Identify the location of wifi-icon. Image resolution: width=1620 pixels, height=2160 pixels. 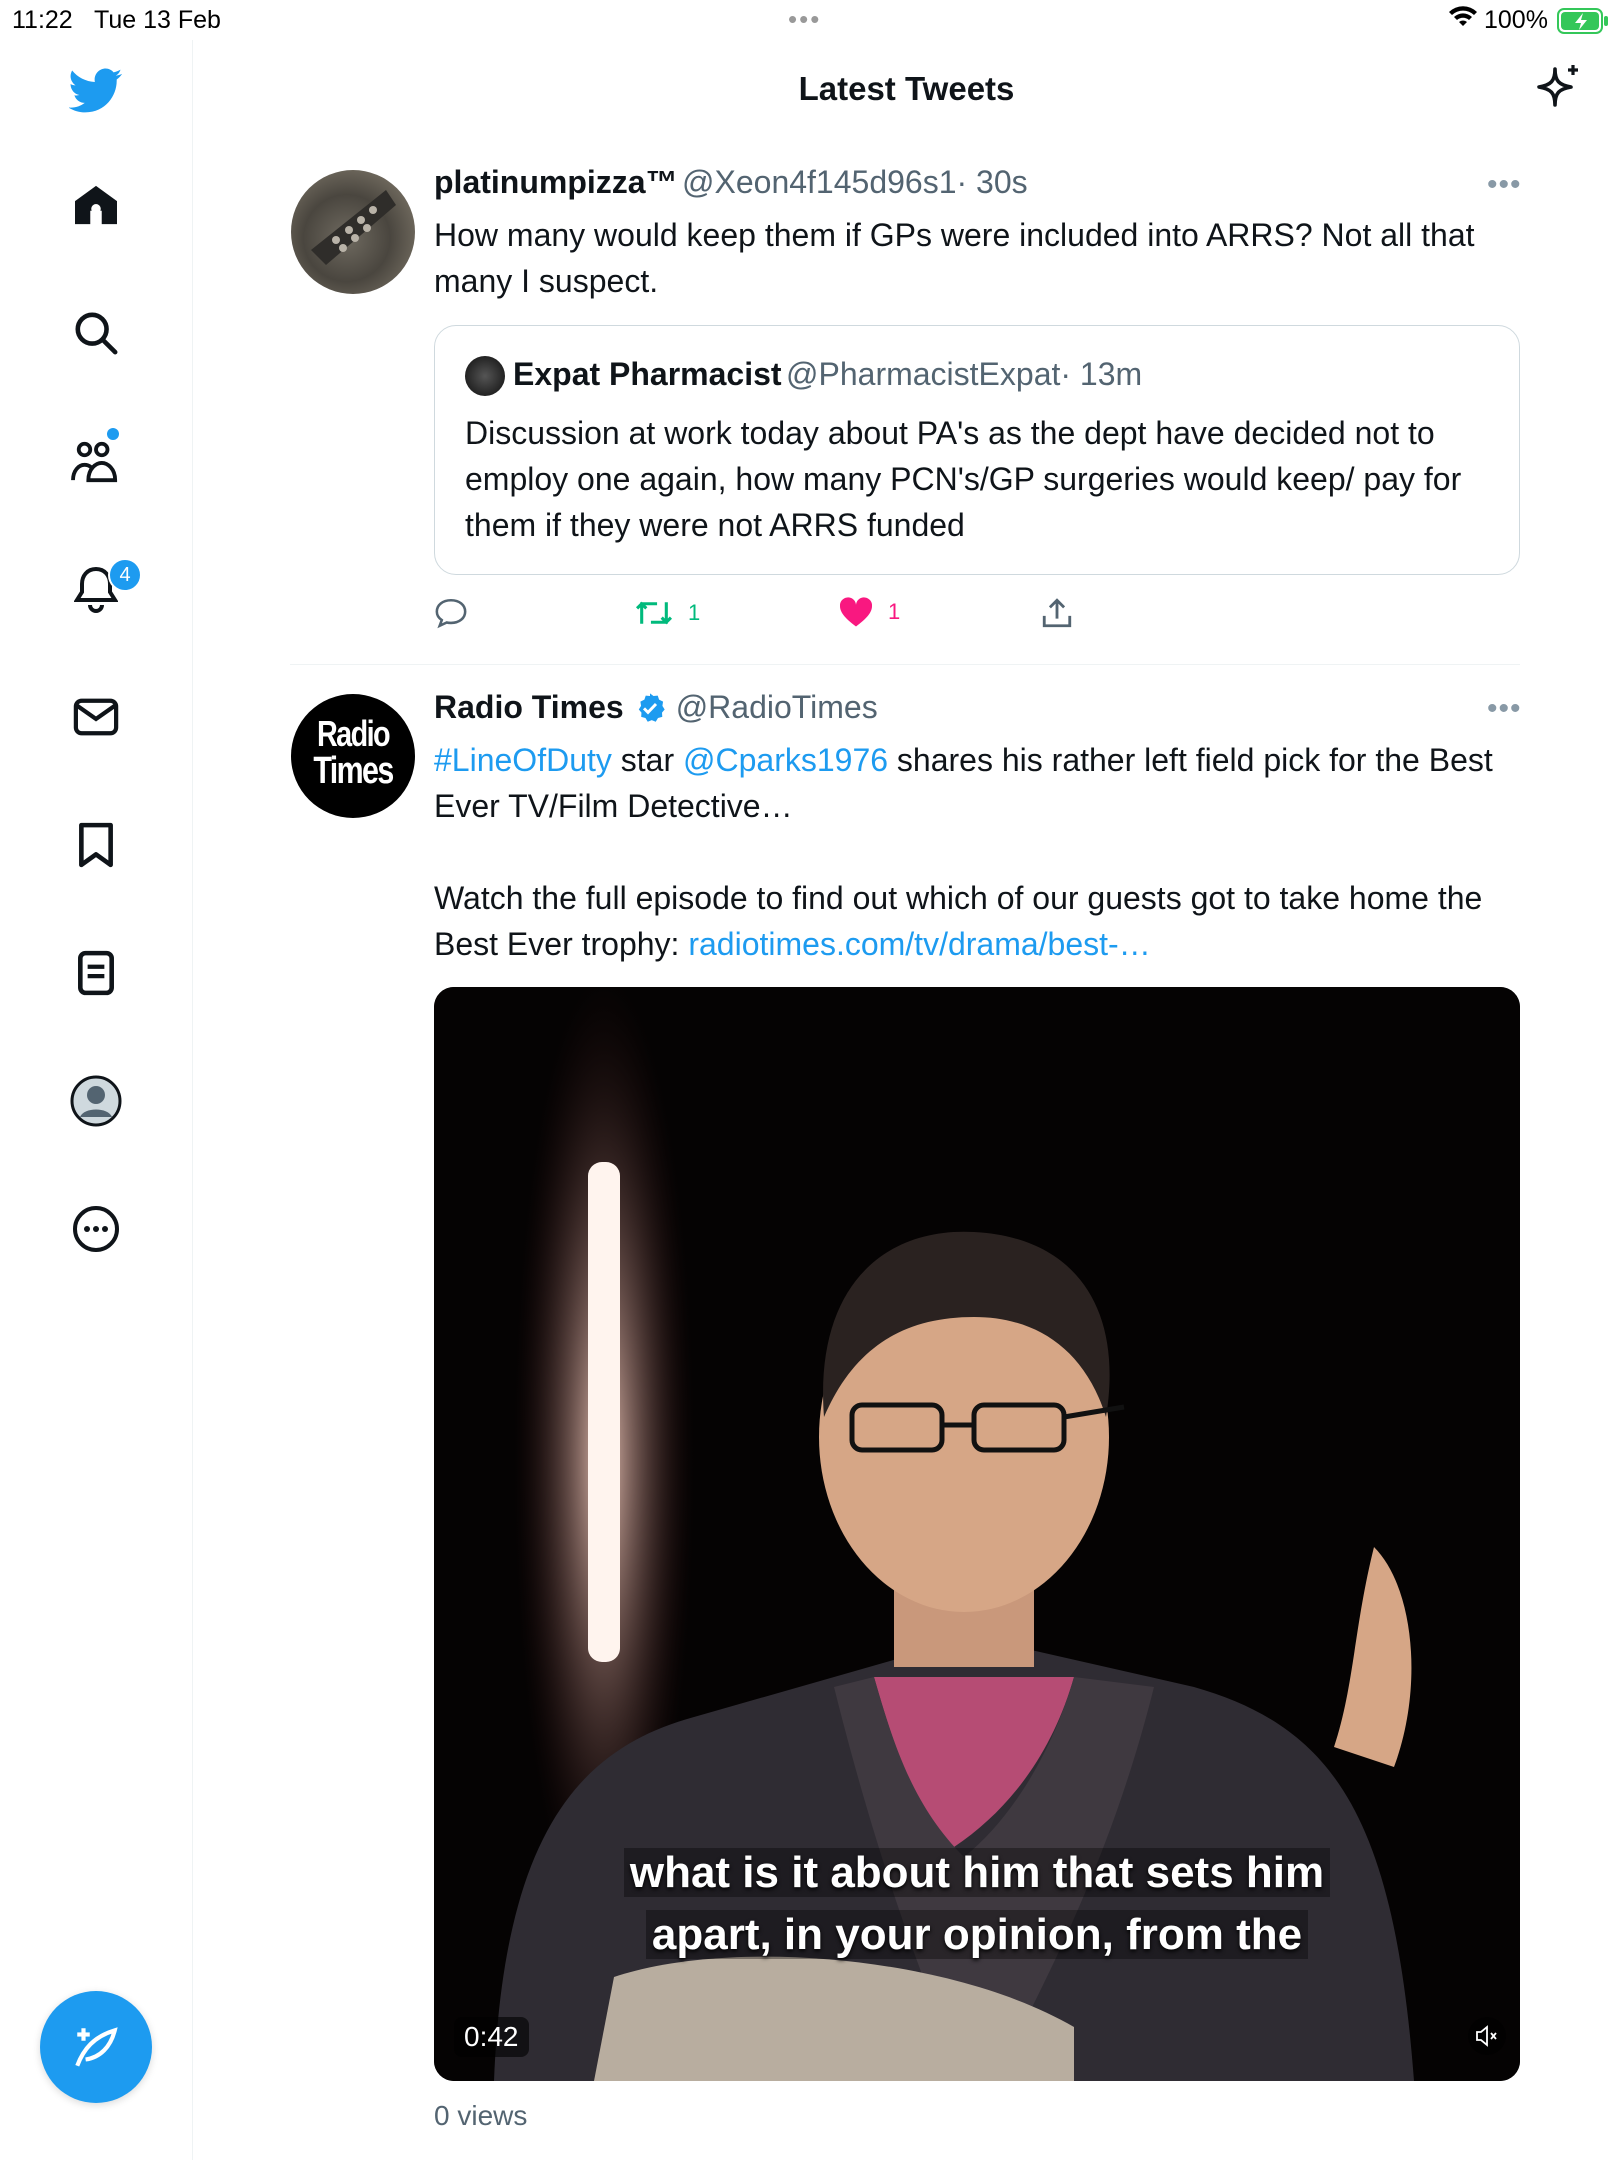
(1463, 19).